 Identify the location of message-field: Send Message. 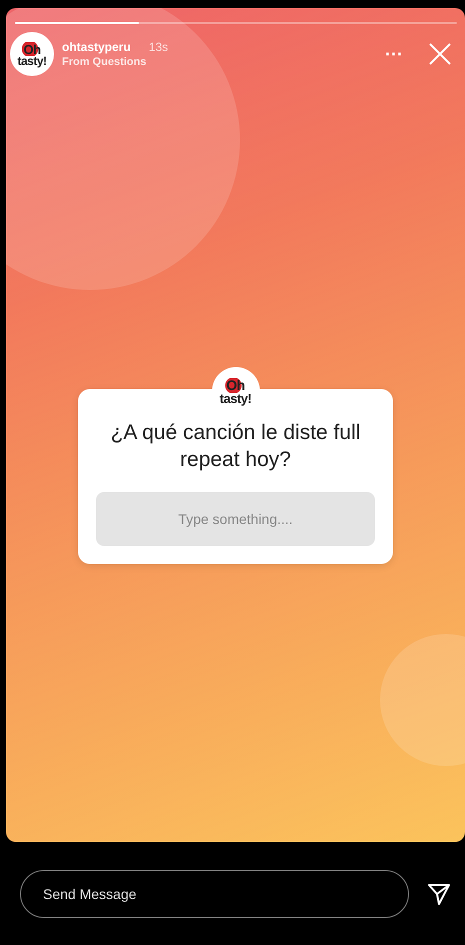
(214, 894).